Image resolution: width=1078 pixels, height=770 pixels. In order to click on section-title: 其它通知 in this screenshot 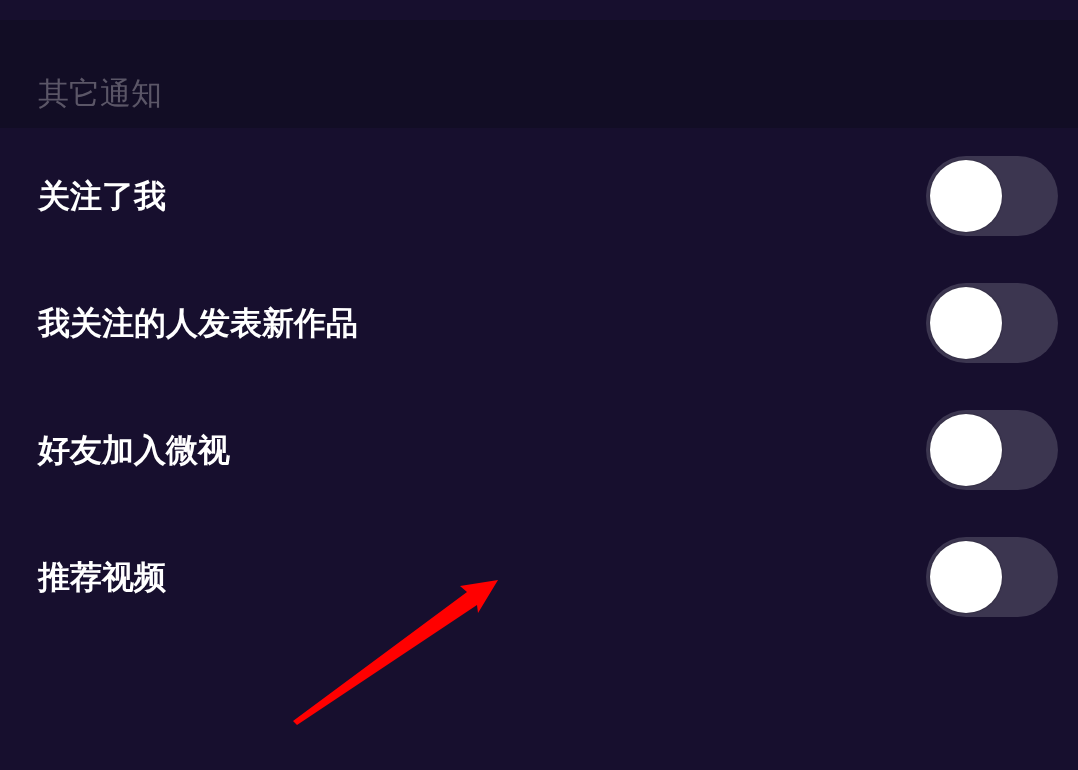, I will do `click(100, 93)`.